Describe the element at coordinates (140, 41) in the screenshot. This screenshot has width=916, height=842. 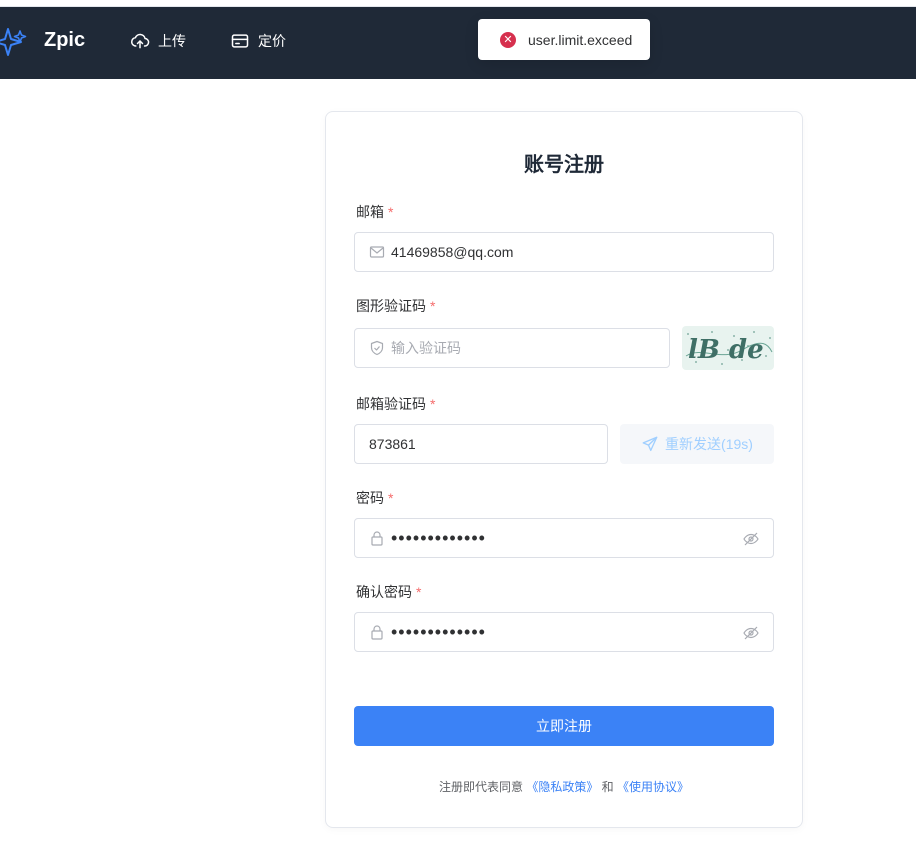
I see `cloud-upload-icon` at that location.